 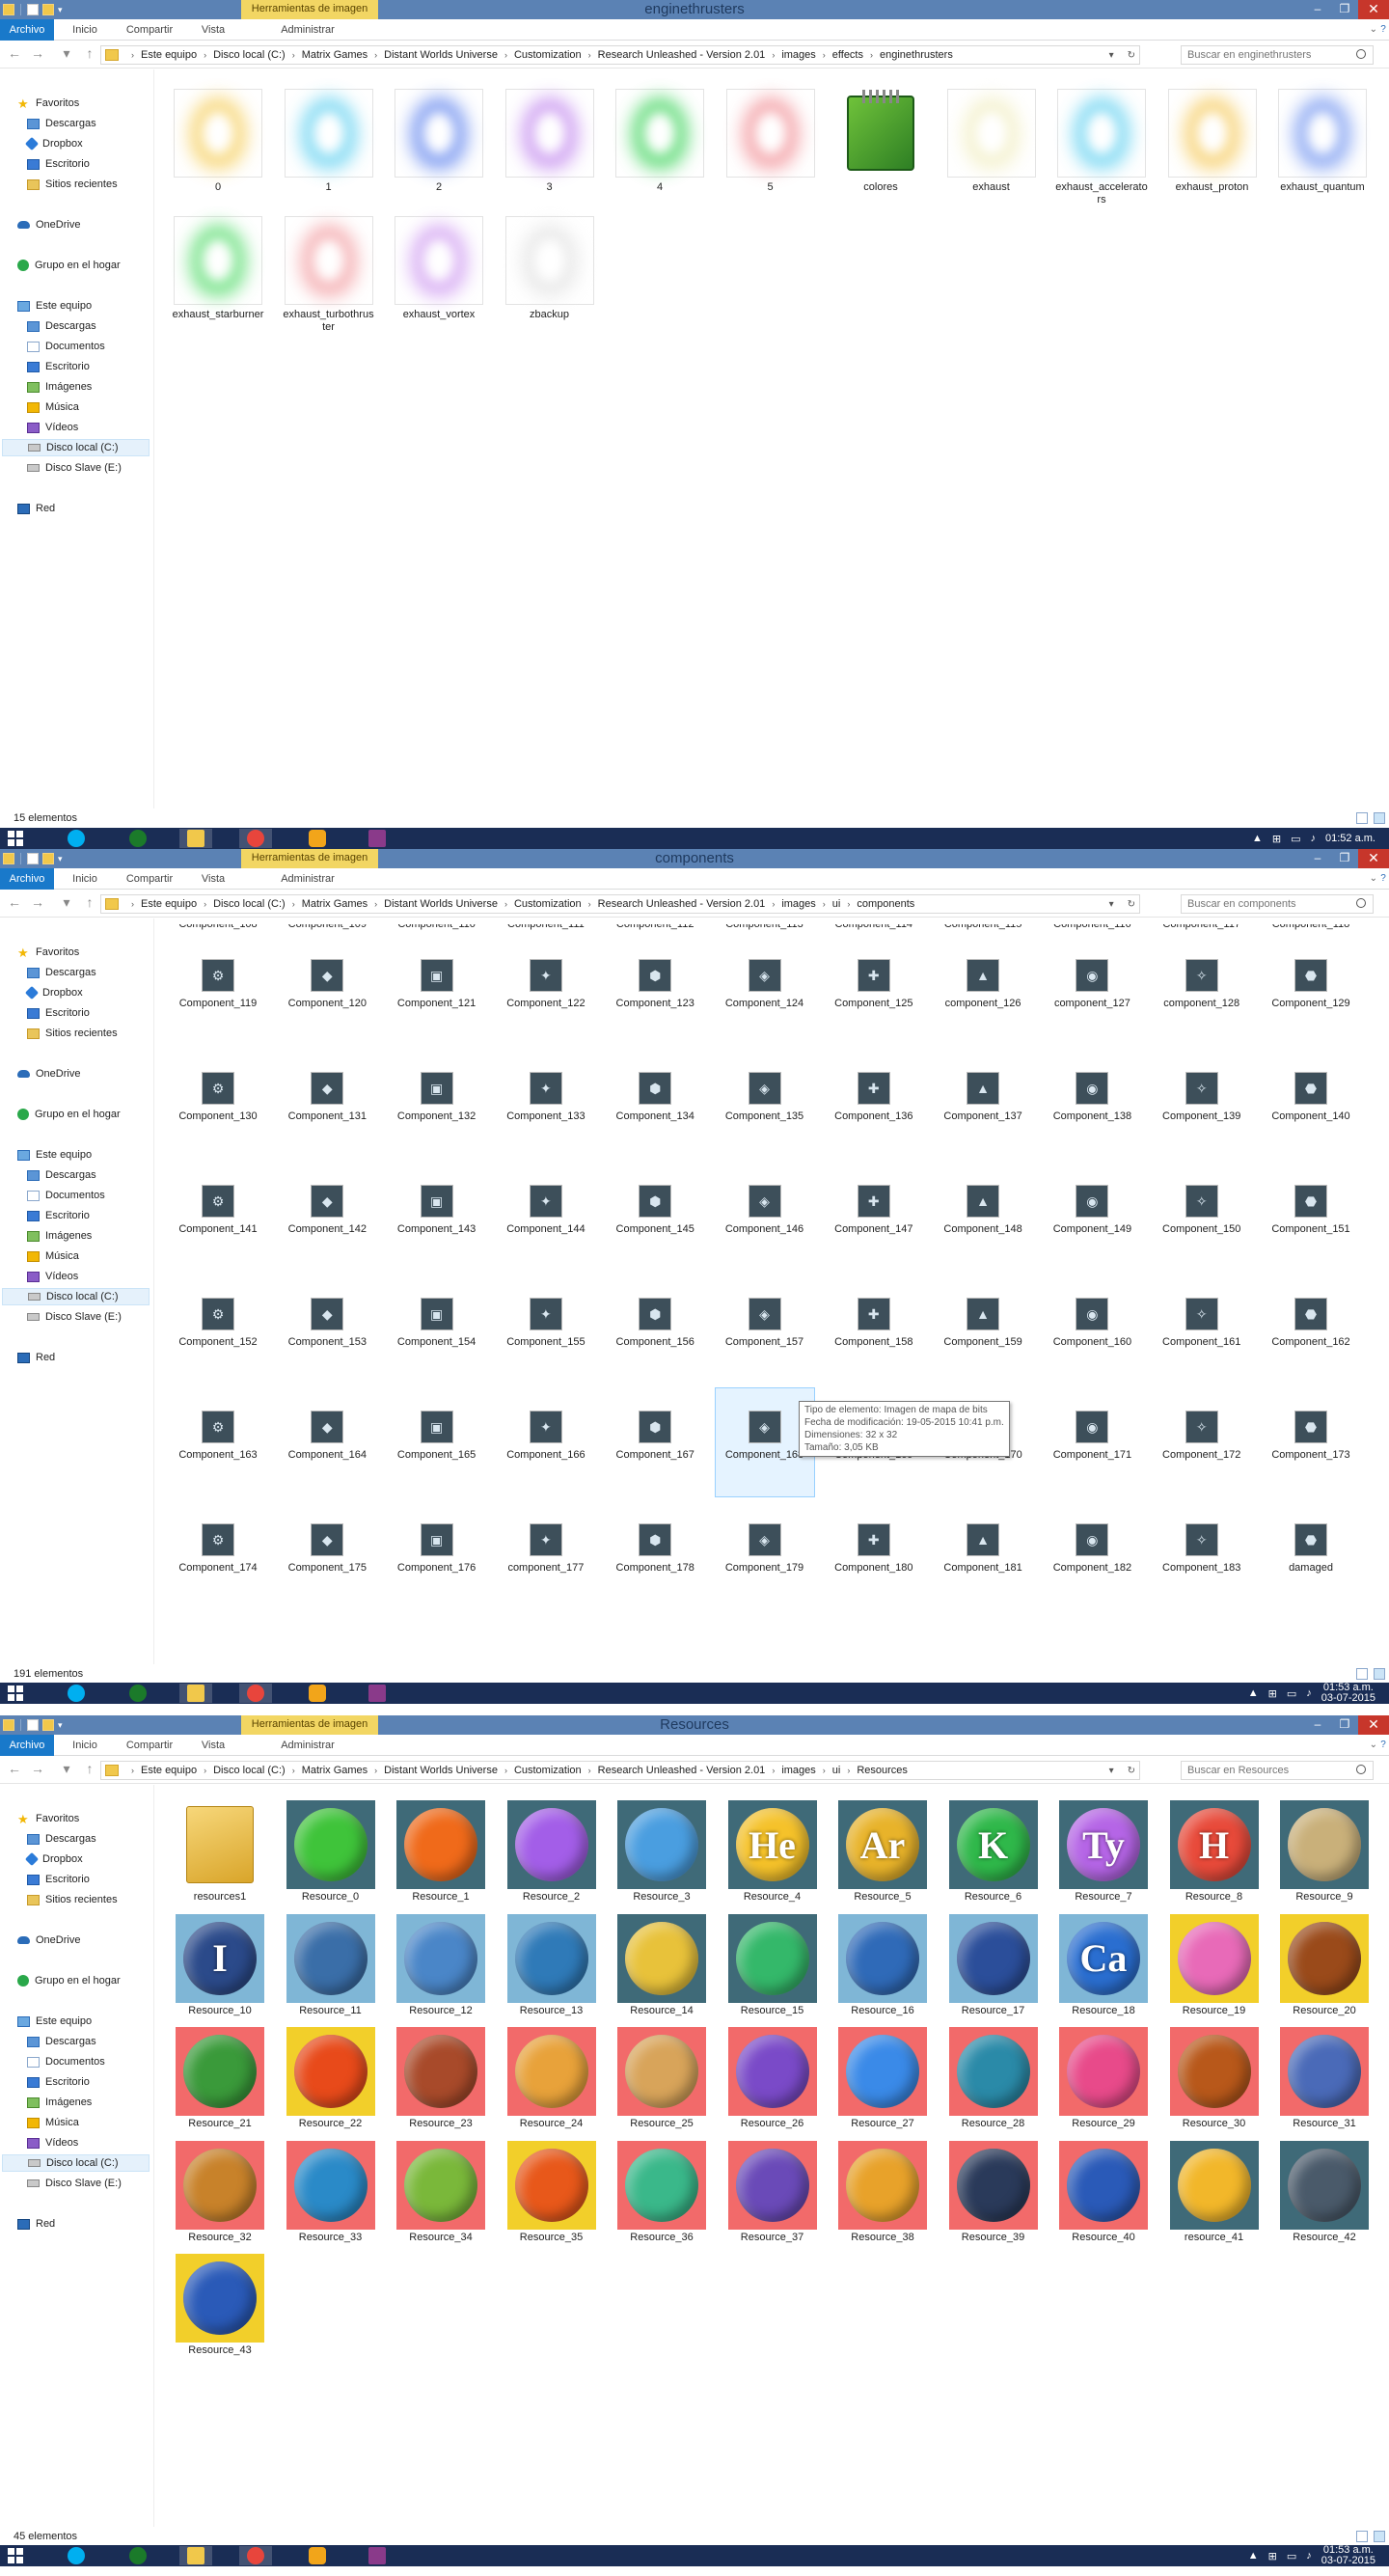 I want to click on file-item: ⬣ Component_140, so click(x=1311, y=1097).